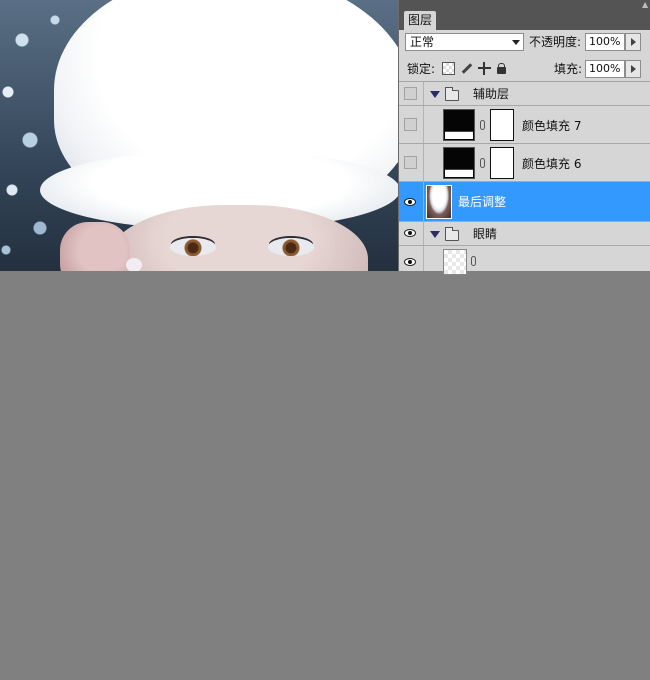 The image size is (650, 680). What do you see at coordinates (552, 126) in the screenshot?
I see `layer-name: 颜色填充 7` at bounding box center [552, 126].